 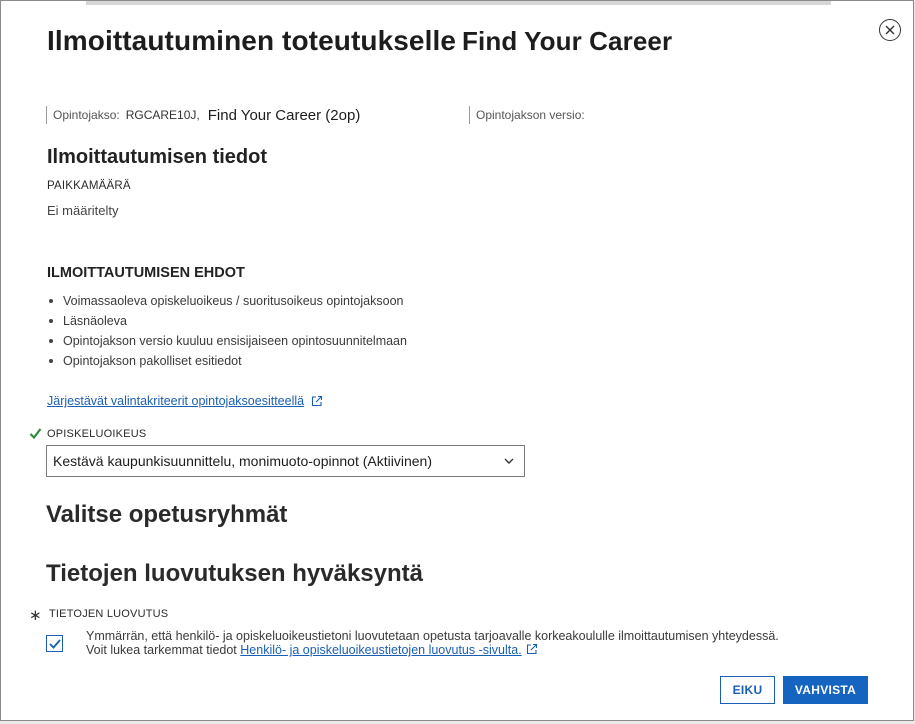 I want to click on close-icon, so click(x=890, y=30).